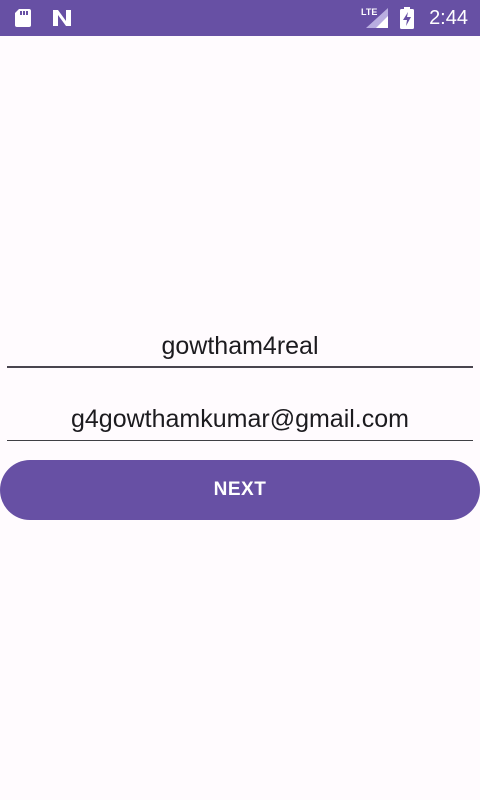  Describe the element at coordinates (23, 18) in the screenshot. I see `sd-card-icon` at that location.